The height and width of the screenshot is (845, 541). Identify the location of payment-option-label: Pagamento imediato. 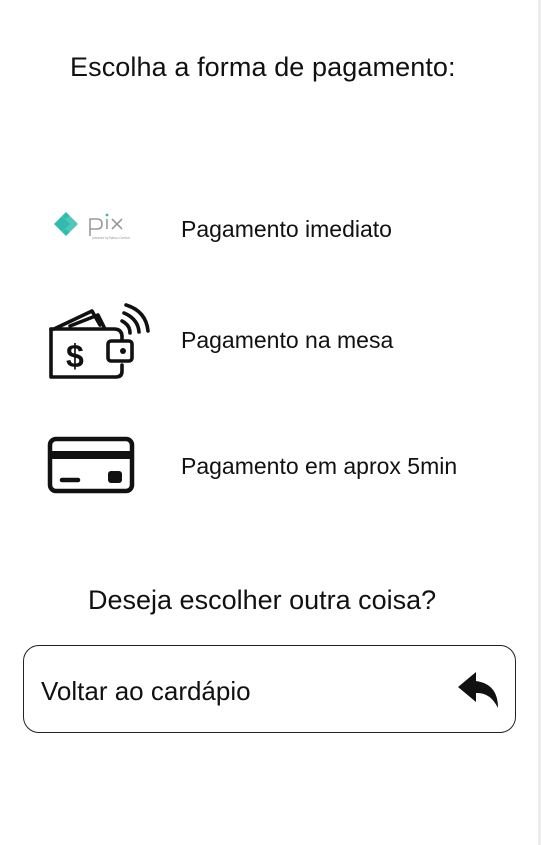
(286, 229).